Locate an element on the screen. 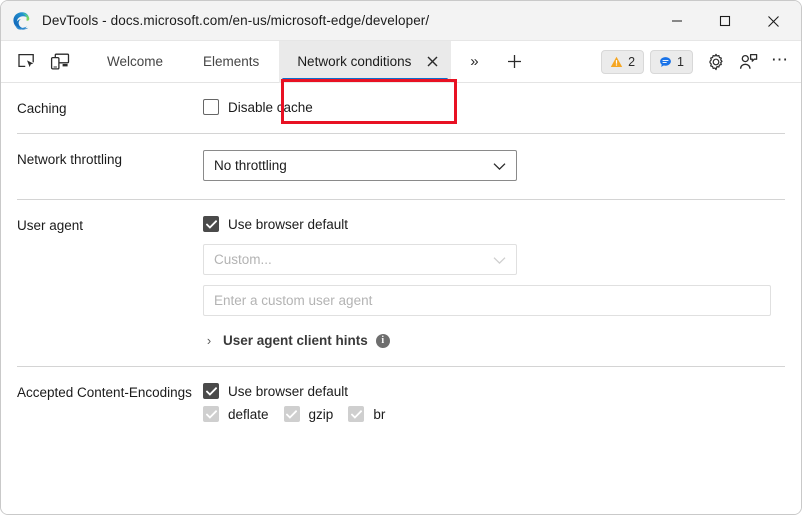 This screenshot has height=515, width=802. ua-use-browser-default-checkbox is located at coordinates (211, 224).